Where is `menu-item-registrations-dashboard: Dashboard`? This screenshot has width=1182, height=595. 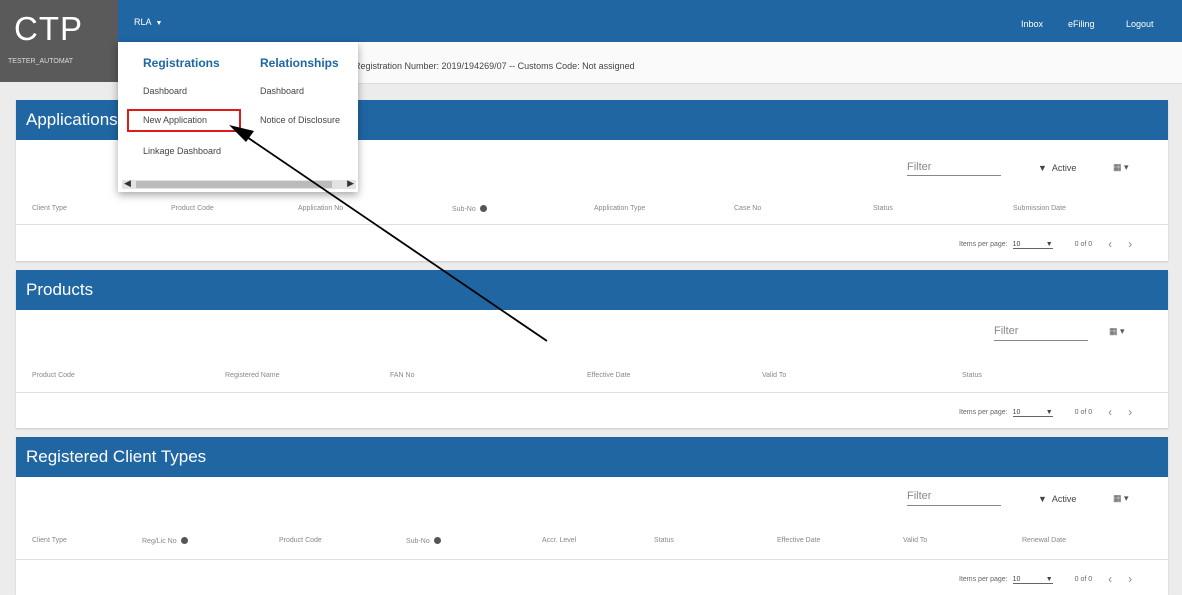
menu-item-registrations-dashboard: Dashboard is located at coordinates (165, 91).